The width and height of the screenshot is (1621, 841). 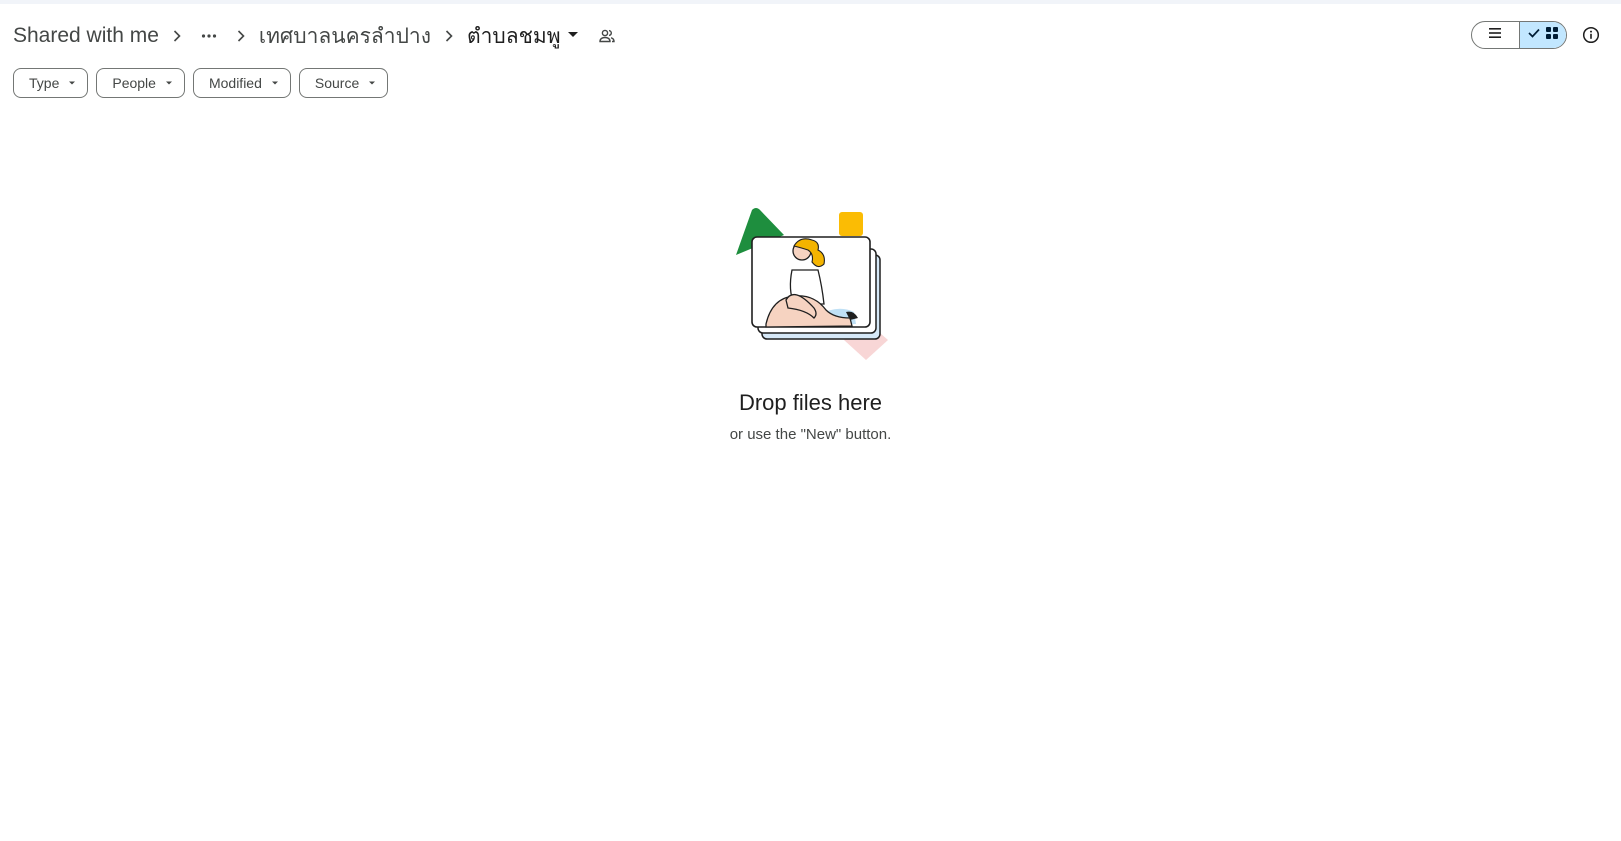 I want to click on current-folder-name: ตำบลชมพู, so click(x=513, y=36).